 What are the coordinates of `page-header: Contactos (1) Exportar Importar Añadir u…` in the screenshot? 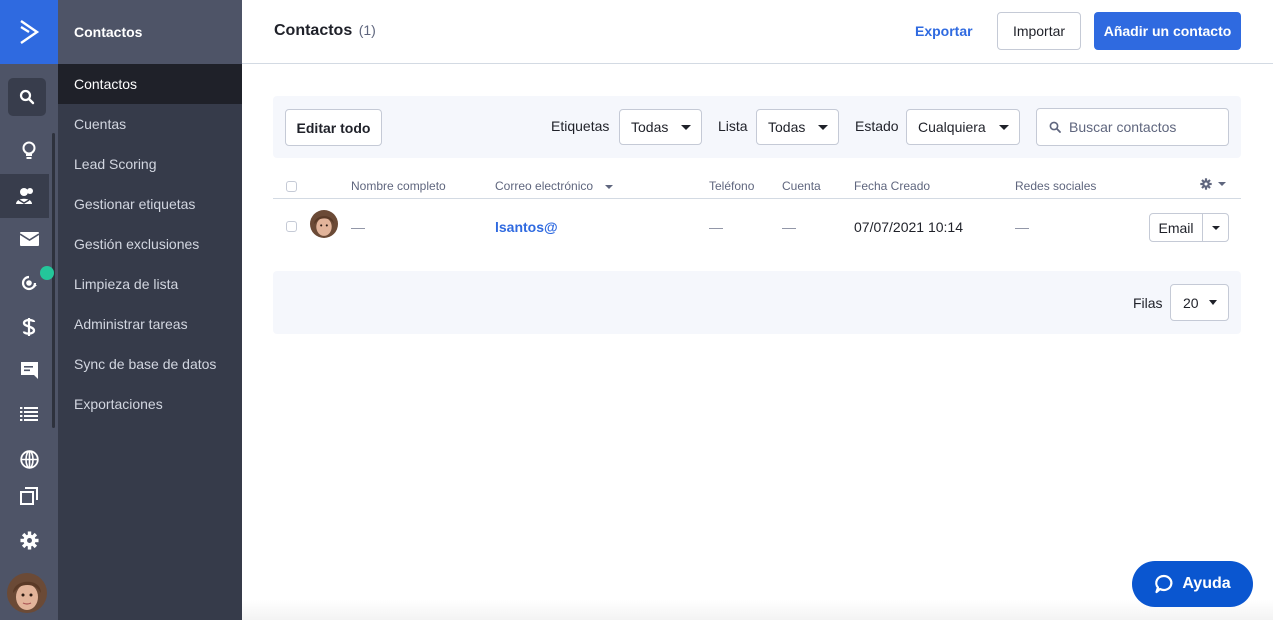 It's located at (757, 32).